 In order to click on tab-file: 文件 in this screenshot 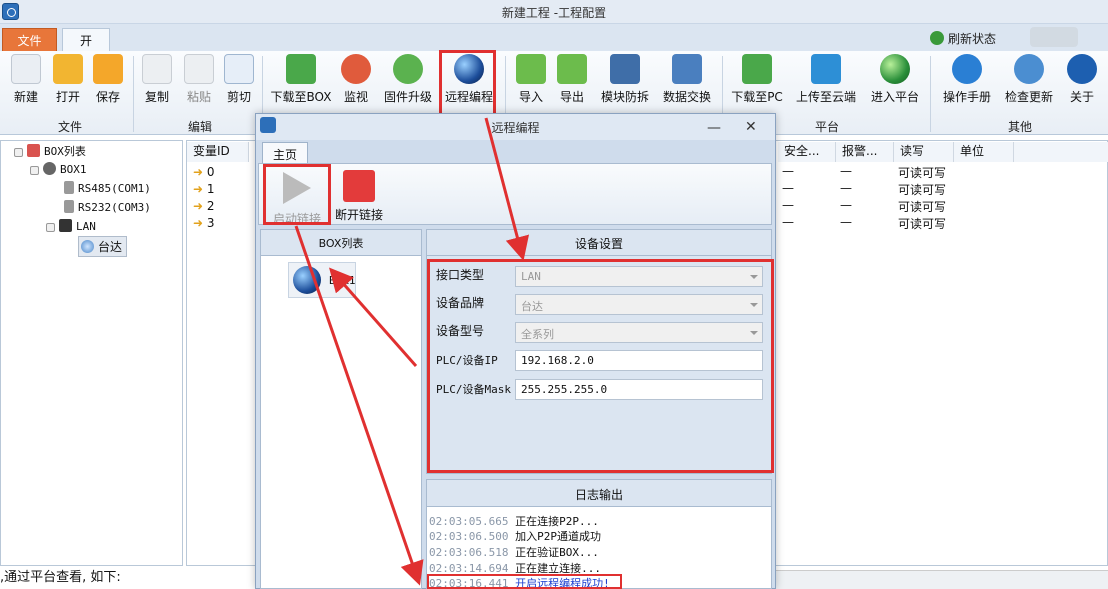, I will do `click(29, 39)`.